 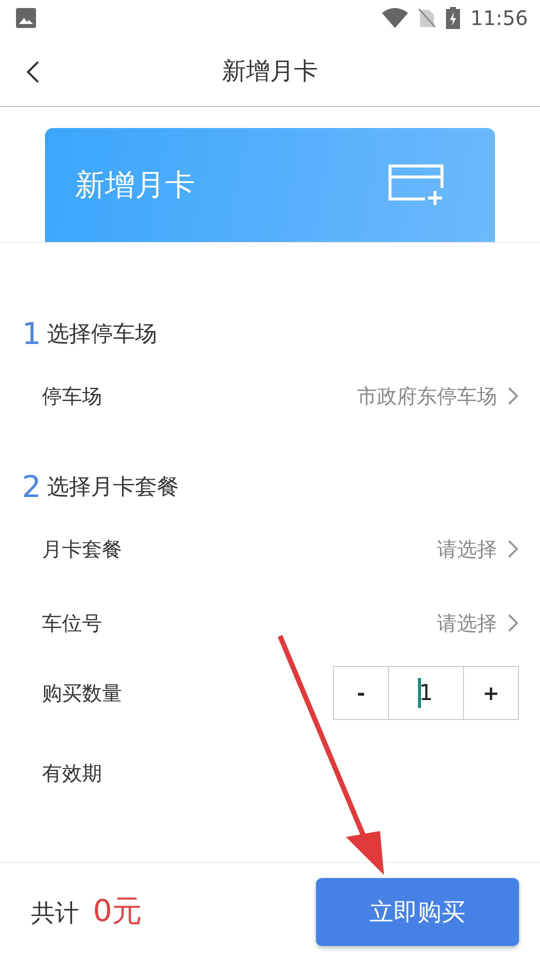 What do you see at coordinates (82, 693) in the screenshot?
I see `row-label: 购买数量` at bounding box center [82, 693].